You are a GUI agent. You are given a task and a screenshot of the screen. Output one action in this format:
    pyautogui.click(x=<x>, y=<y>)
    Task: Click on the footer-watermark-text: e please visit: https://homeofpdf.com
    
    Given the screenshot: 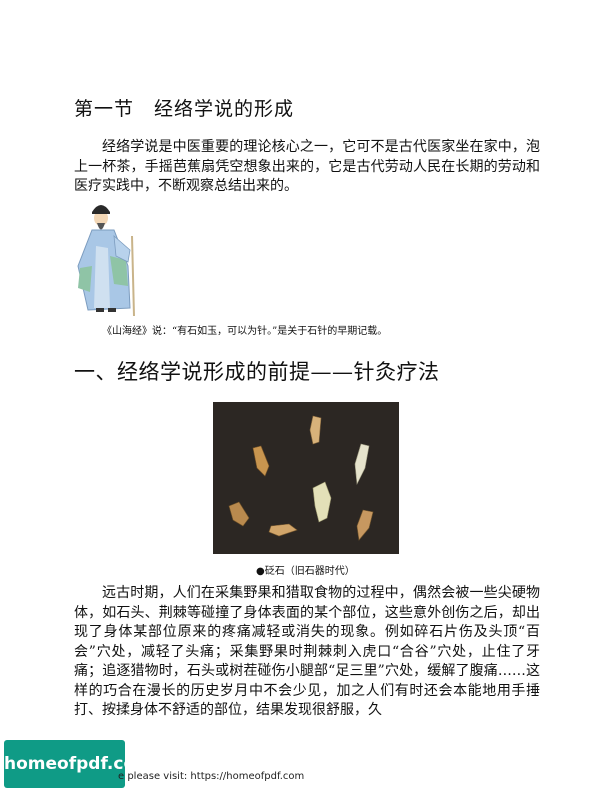 What is the action you would take?
    pyautogui.click(x=211, y=776)
    